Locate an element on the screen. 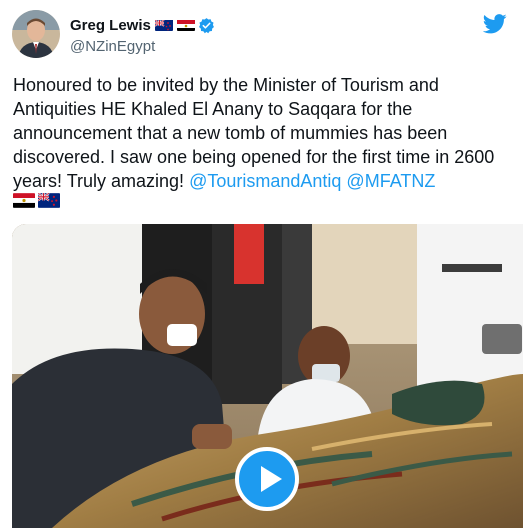 This screenshot has width=523, height=528. tweet-trailing-flags is located at coordinates (38, 200).